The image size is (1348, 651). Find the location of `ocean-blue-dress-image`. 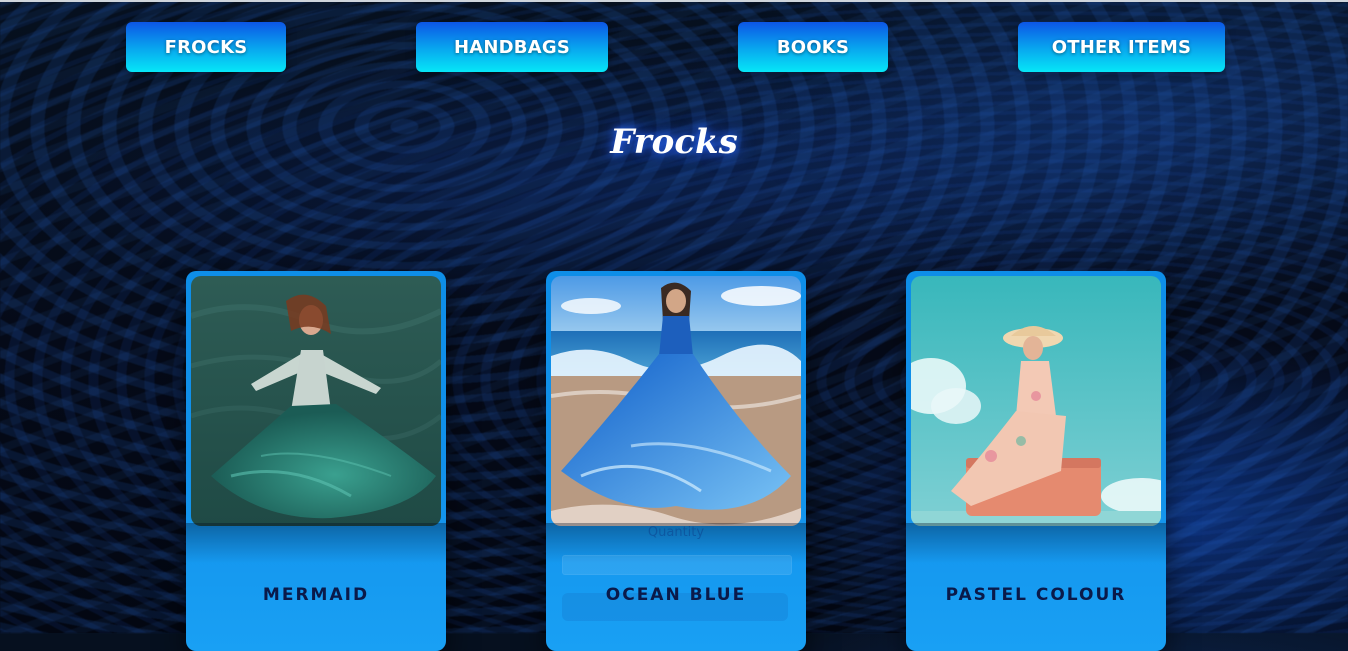

ocean-blue-dress-image is located at coordinates (676, 401).